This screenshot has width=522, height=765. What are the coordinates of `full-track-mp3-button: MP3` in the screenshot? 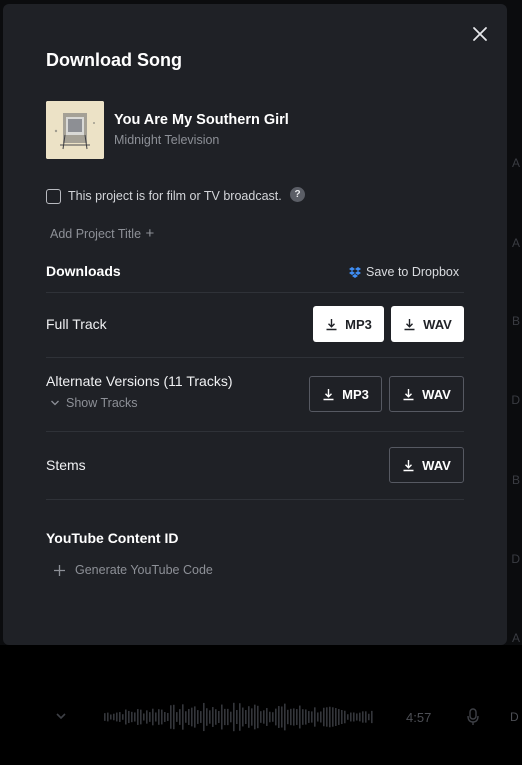 It's located at (348, 324).